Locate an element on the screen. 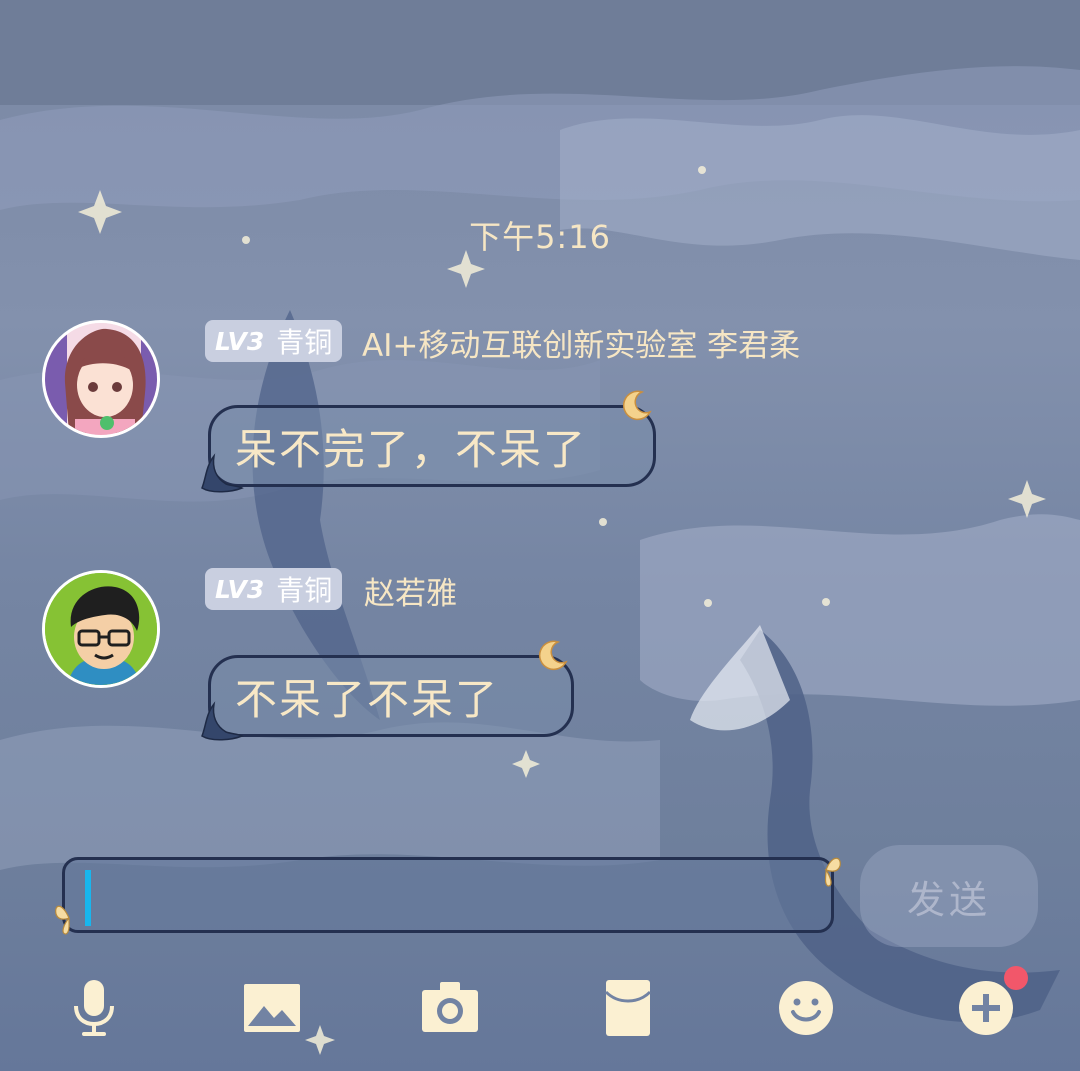 Image resolution: width=1080 pixels, height=1071 pixels. message-bubble: 呆不完了，不呆了 is located at coordinates (432, 446).